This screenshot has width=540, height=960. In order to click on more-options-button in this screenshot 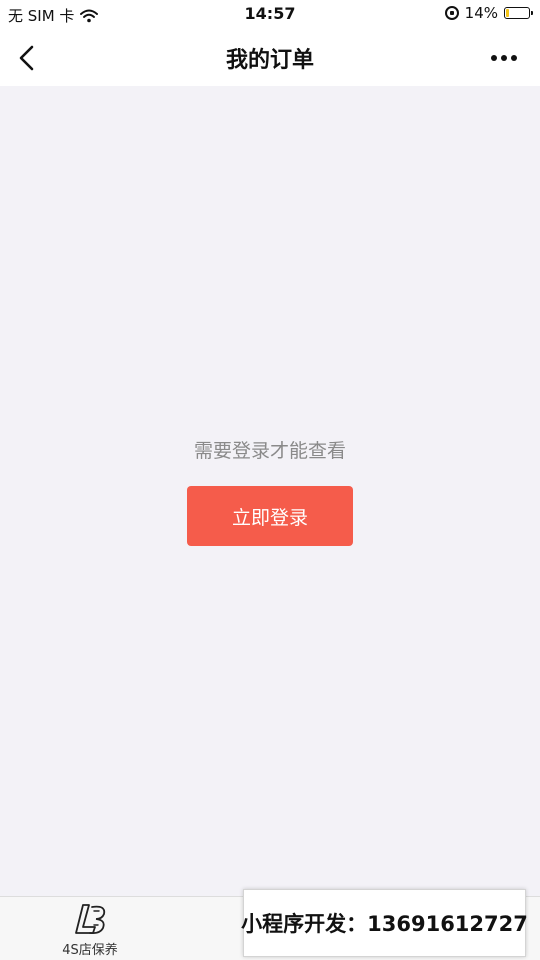, I will do `click(504, 58)`.